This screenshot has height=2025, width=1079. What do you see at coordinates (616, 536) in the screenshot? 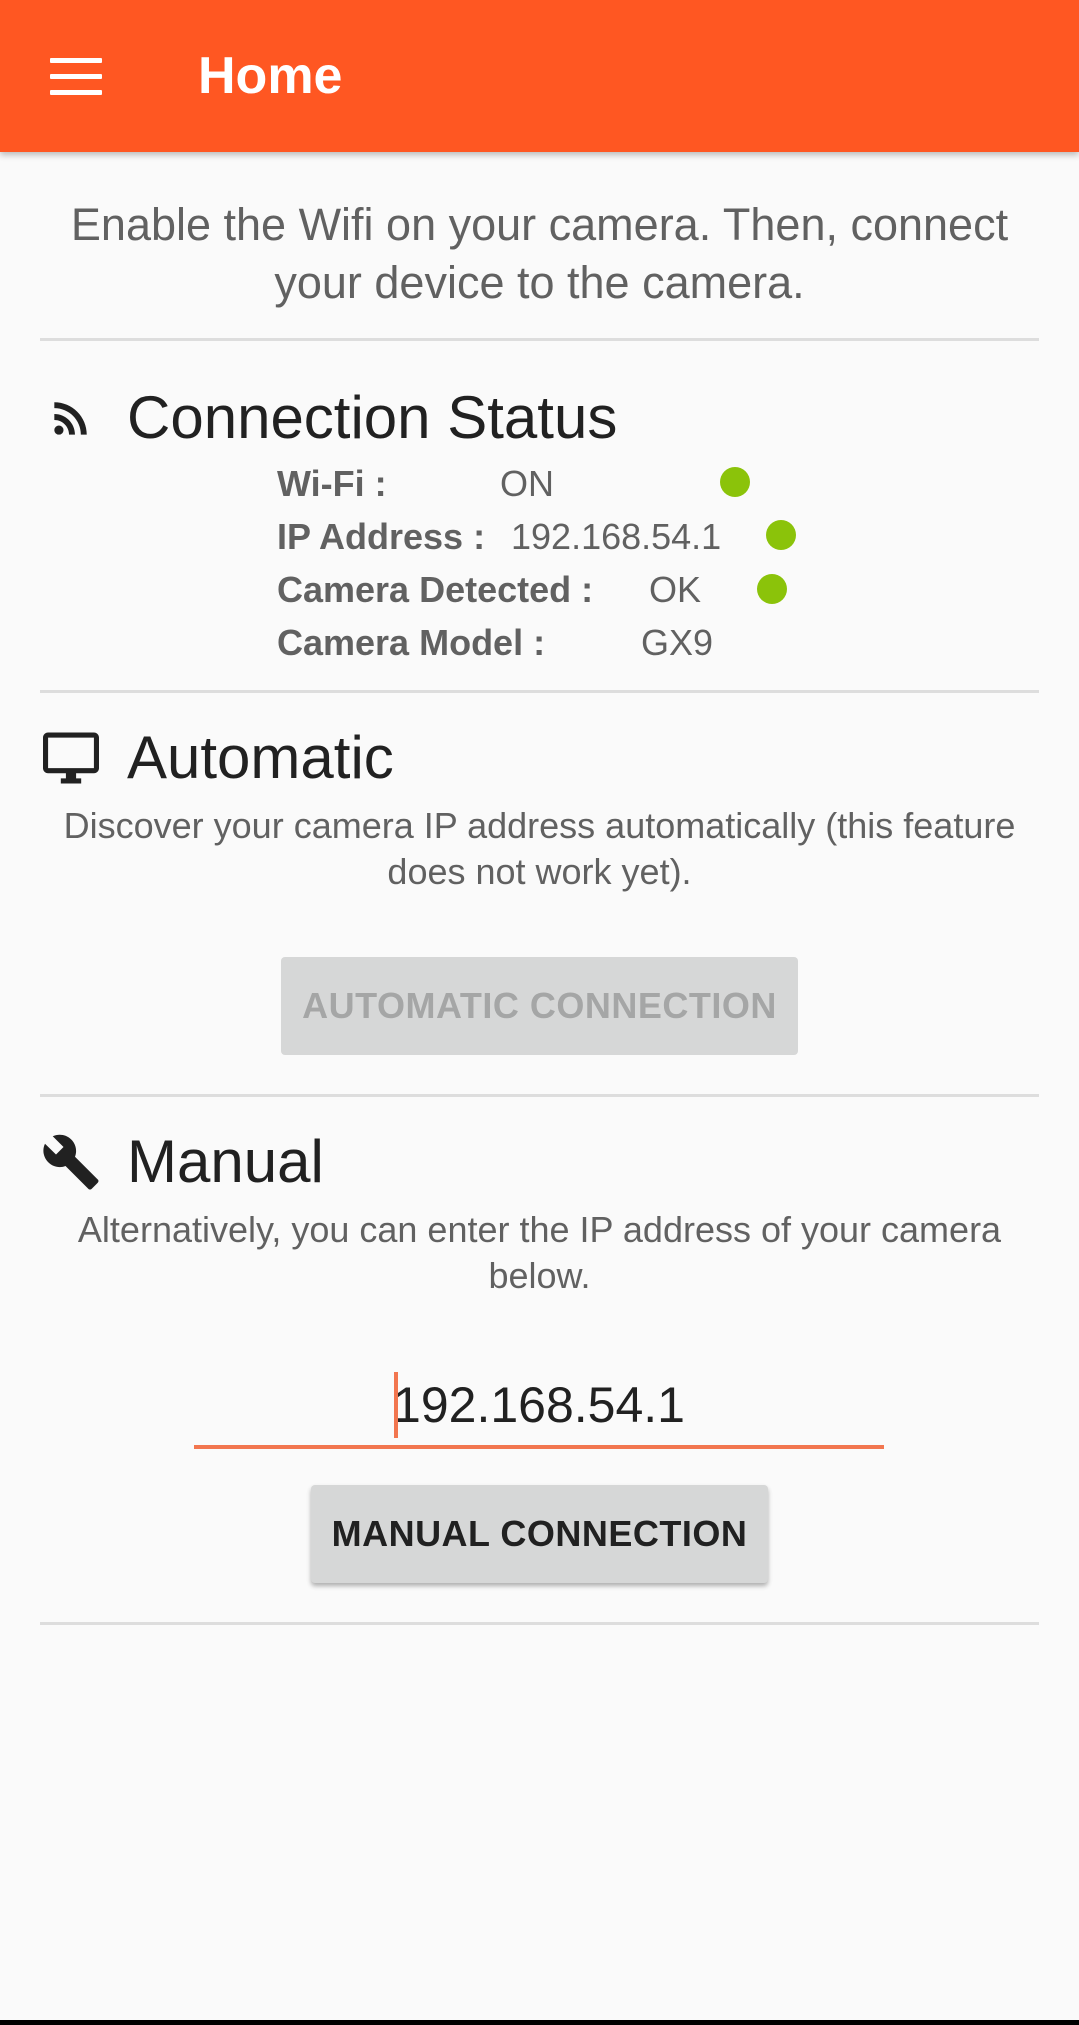
I see `ip-address-value: 192.168.54.1` at bounding box center [616, 536].